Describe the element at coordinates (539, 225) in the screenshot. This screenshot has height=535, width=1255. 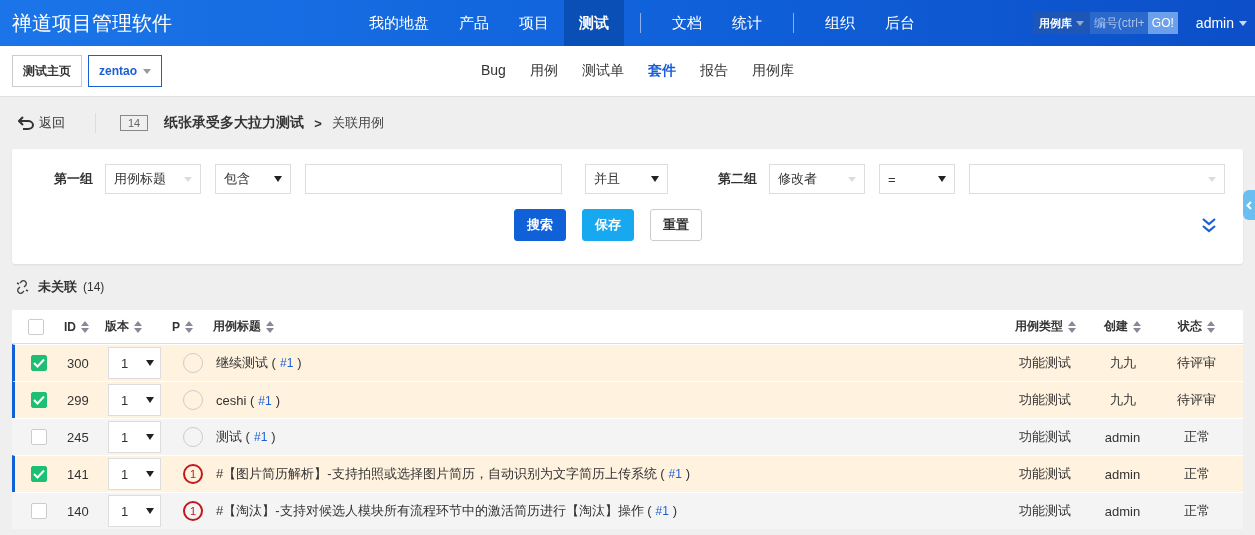
I see `form-button: 搜索` at that location.